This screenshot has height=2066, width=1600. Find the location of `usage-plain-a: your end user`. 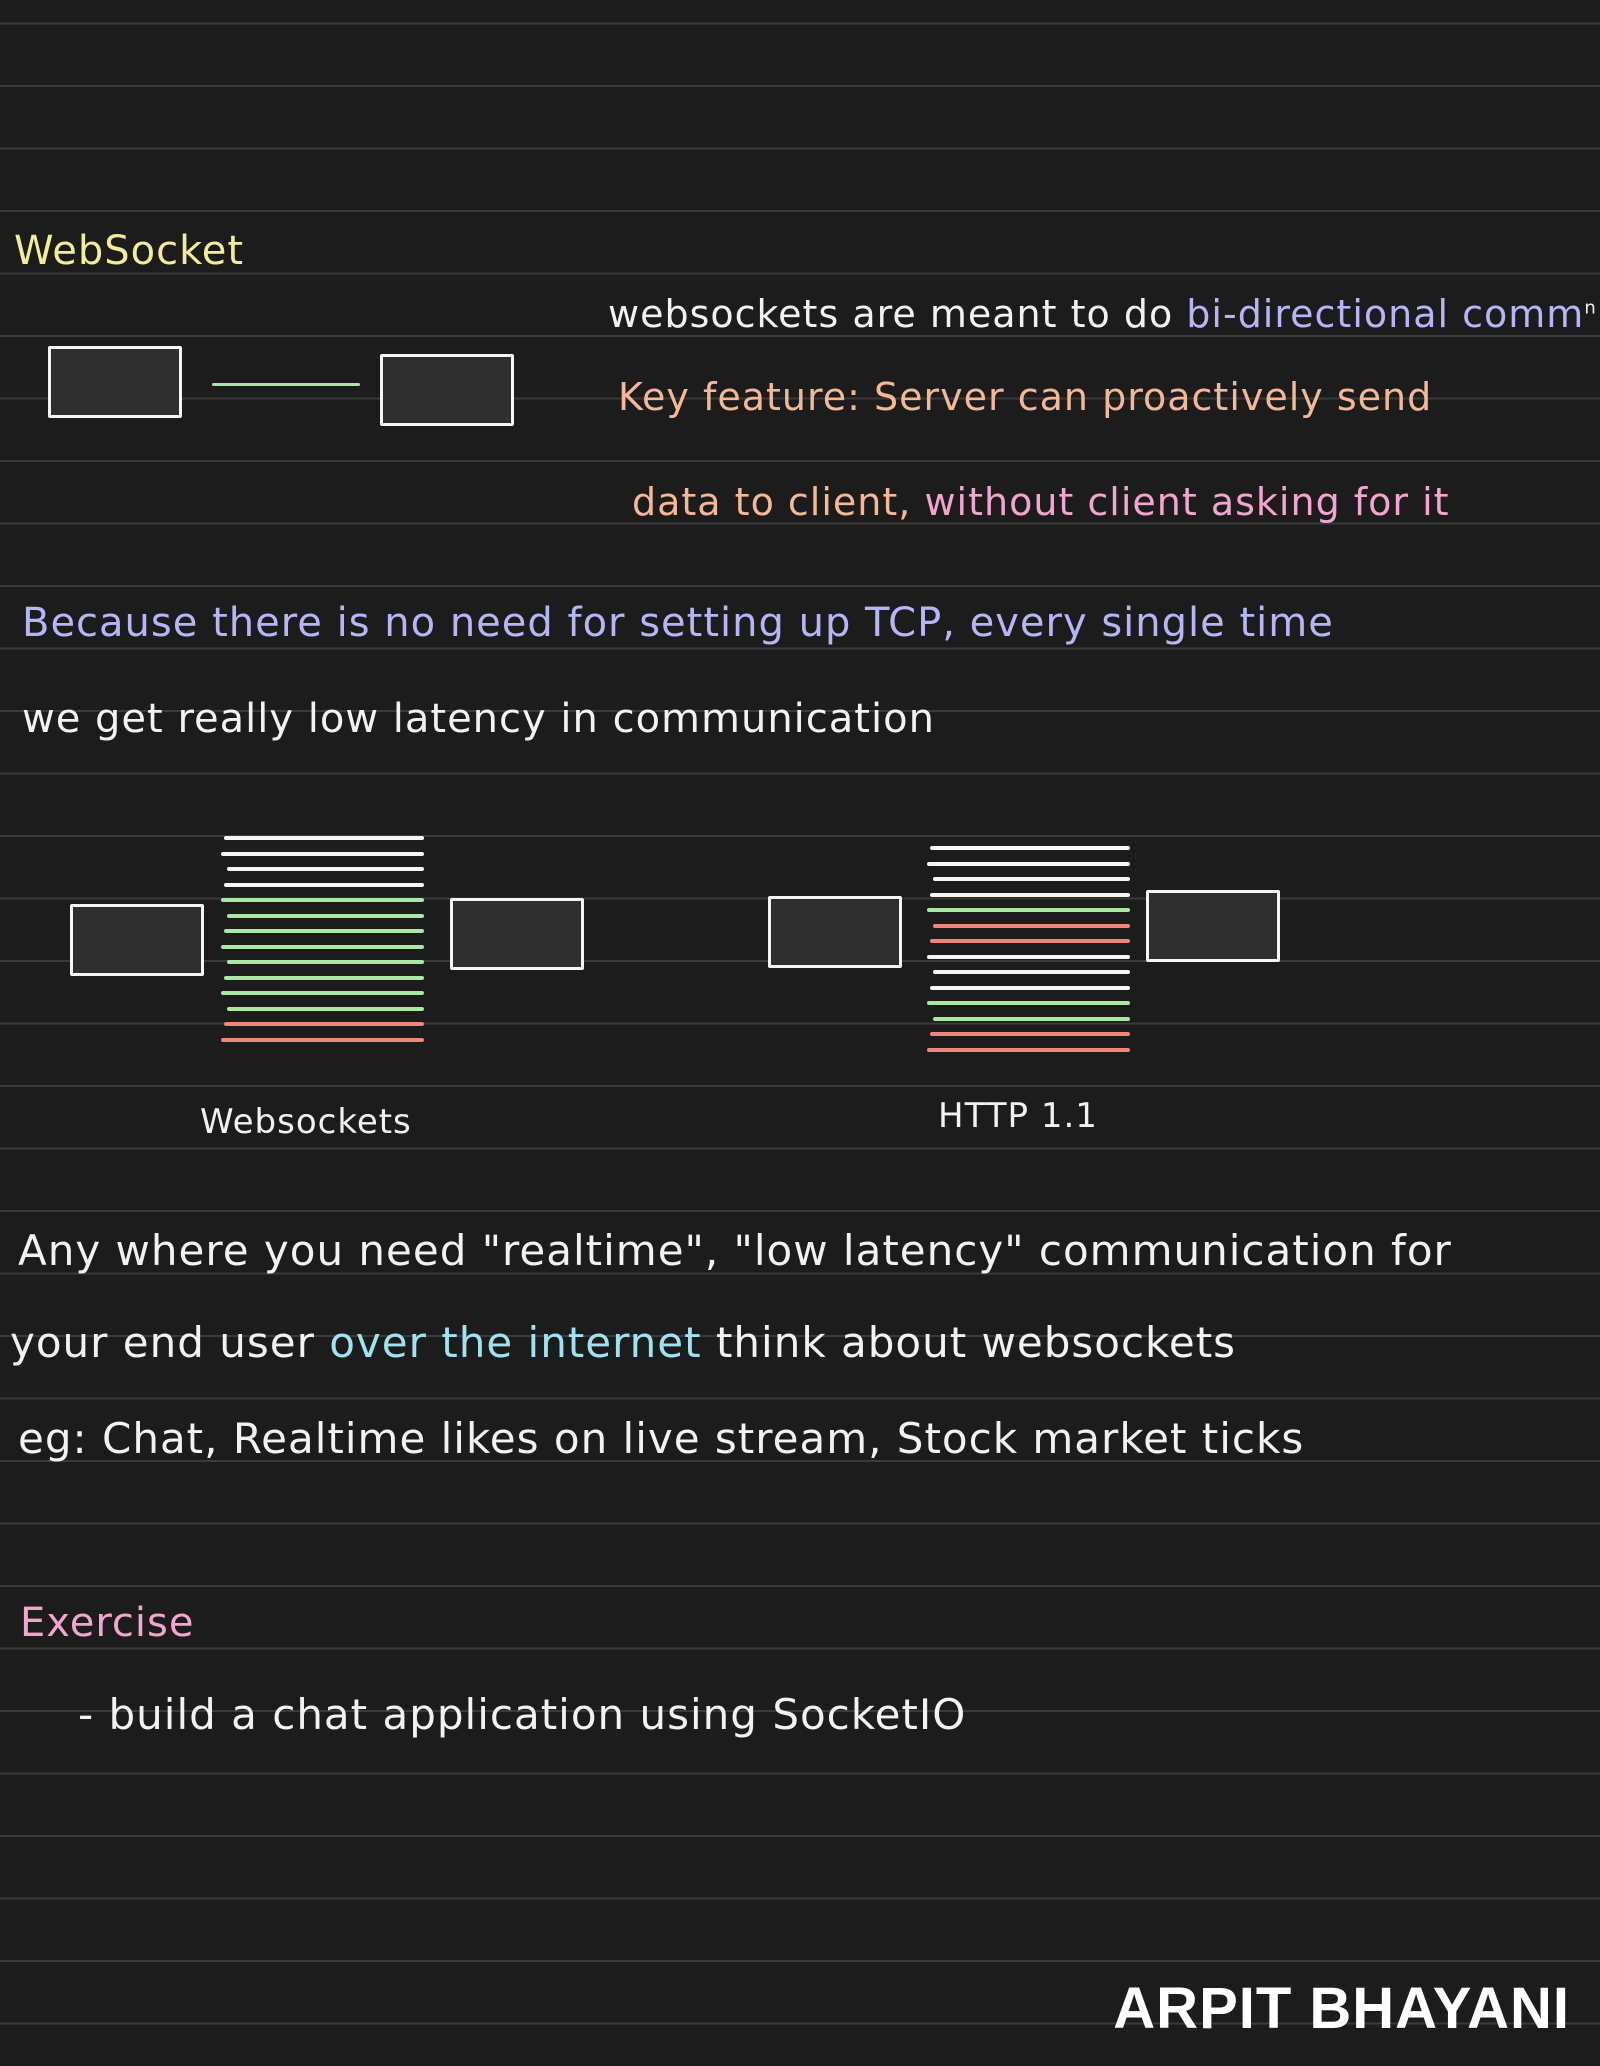

usage-plain-a: your end user is located at coordinates (162, 1342).